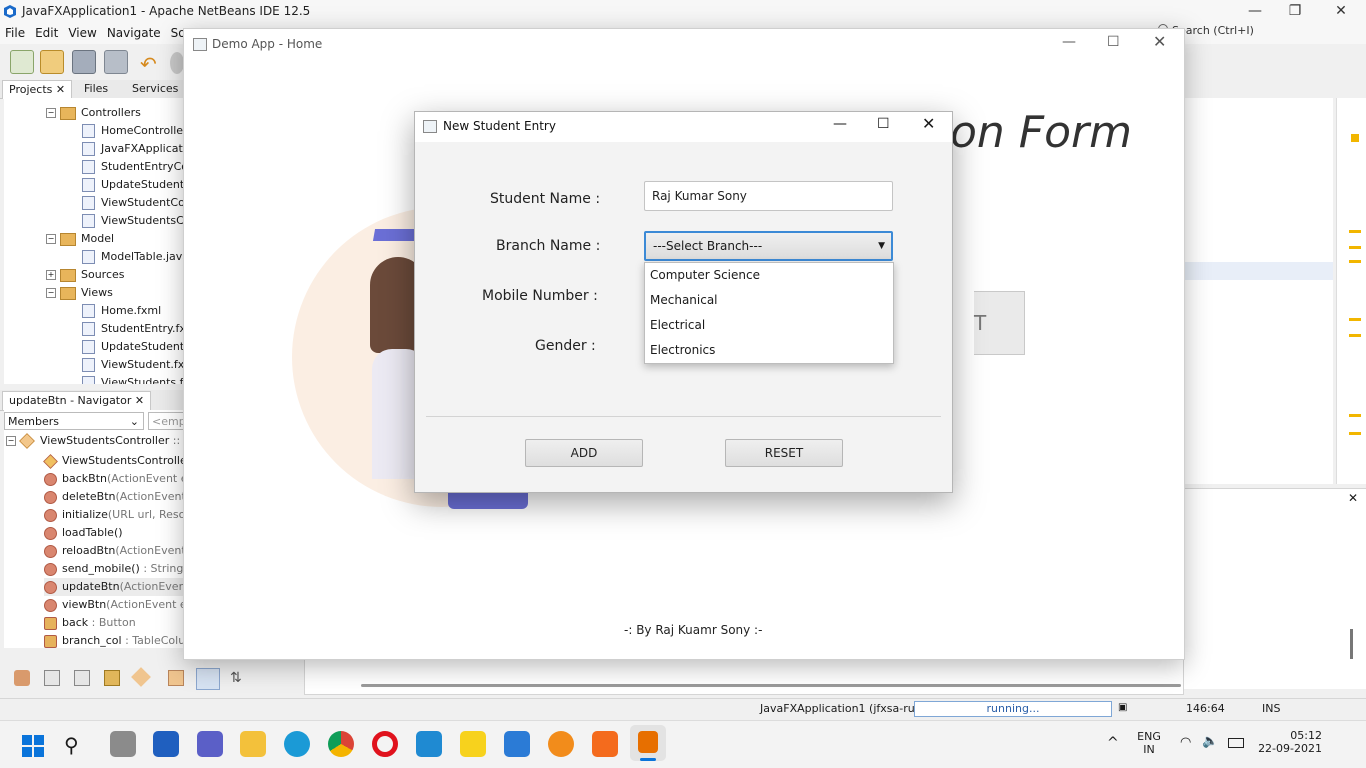 The image size is (1366, 768). What do you see at coordinates (51, 275) in the screenshot?
I see `expand-icon: +` at bounding box center [51, 275].